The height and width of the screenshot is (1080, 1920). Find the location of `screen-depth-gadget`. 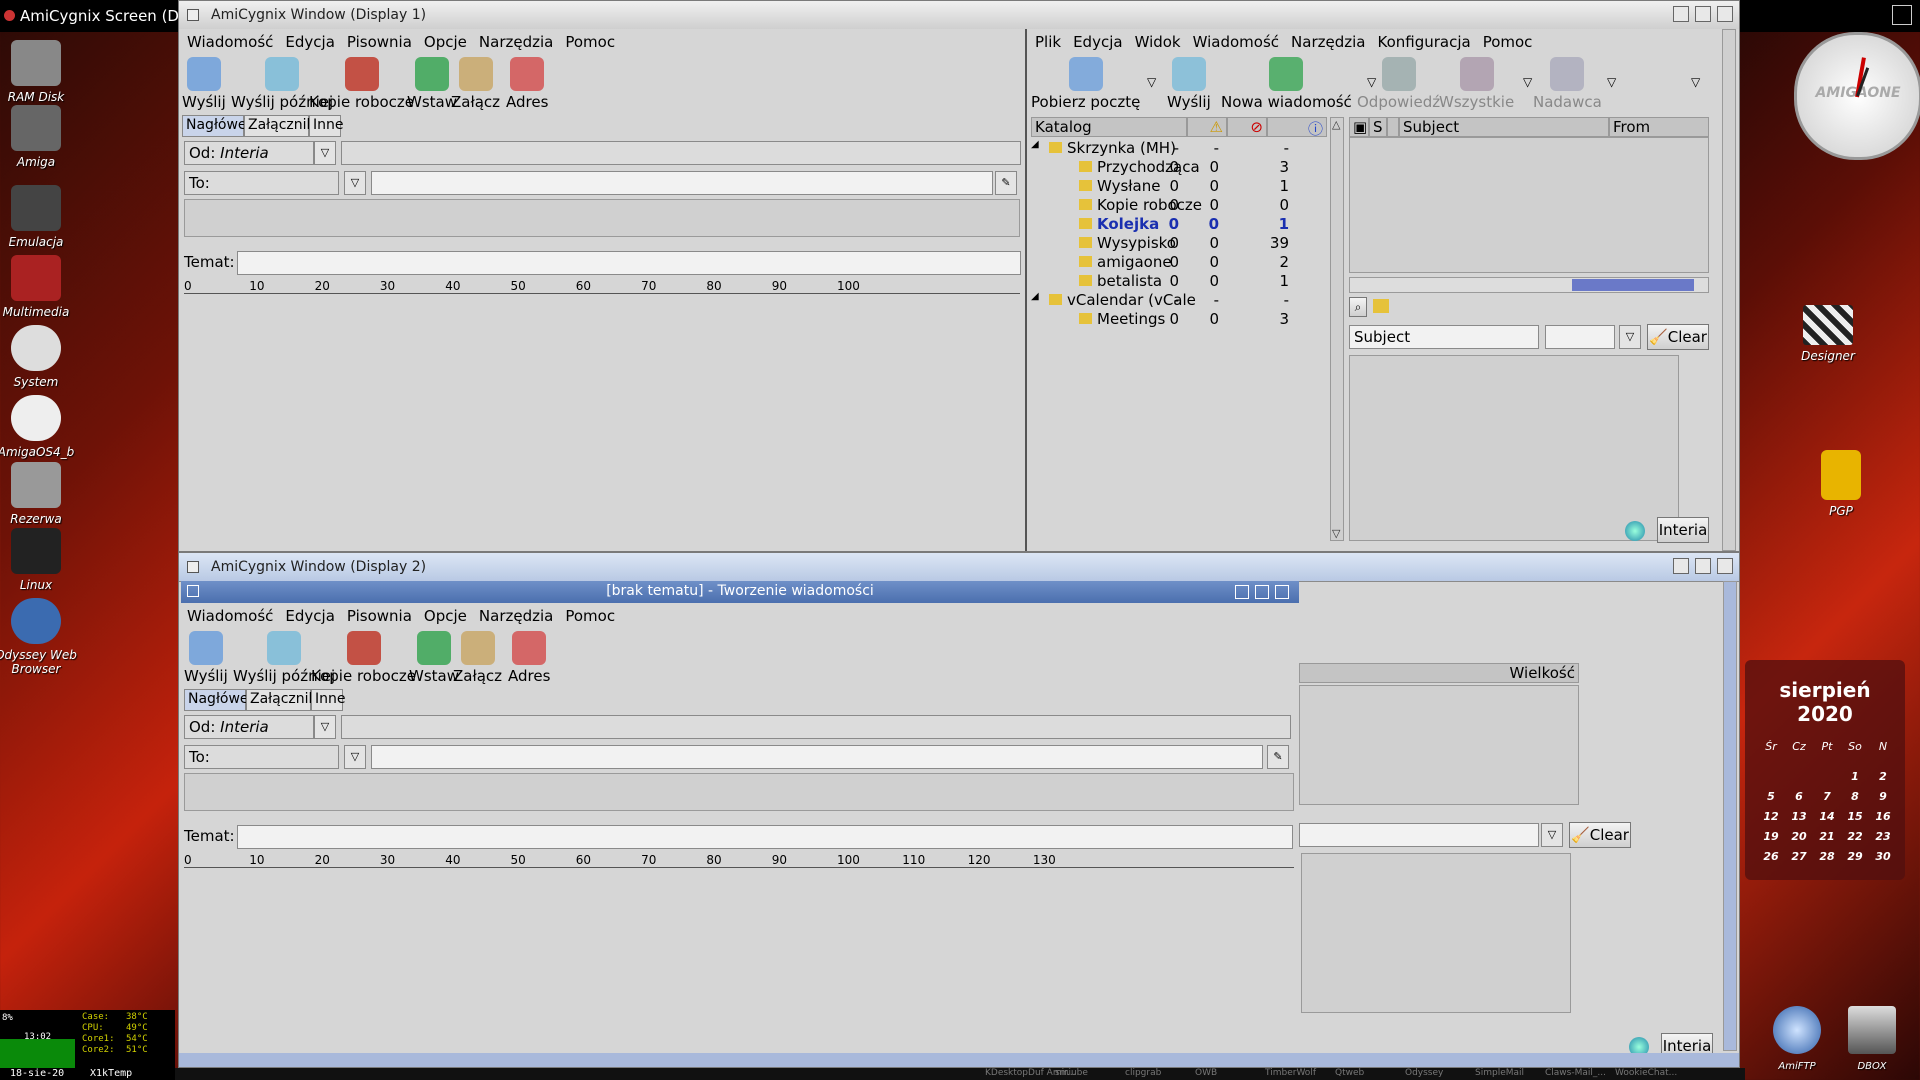

screen-depth-gadget is located at coordinates (1902, 15).